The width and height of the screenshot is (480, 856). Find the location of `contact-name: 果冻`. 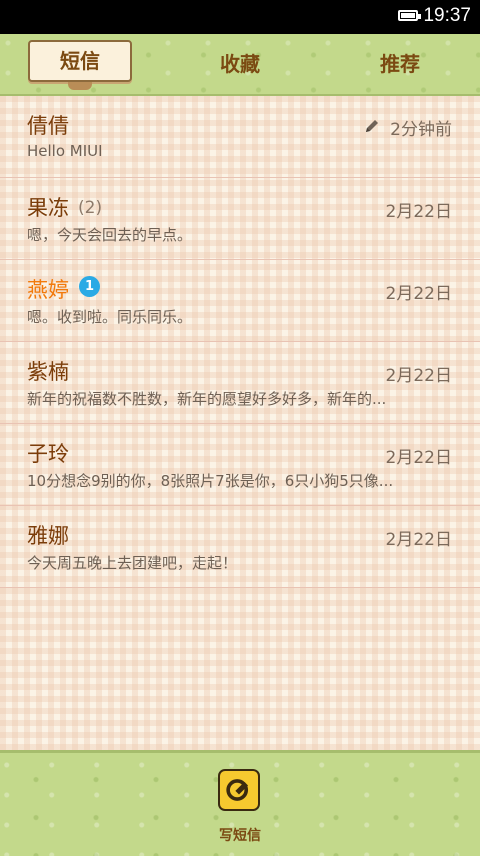

contact-name: 果冻 is located at coordinates (48, 208).